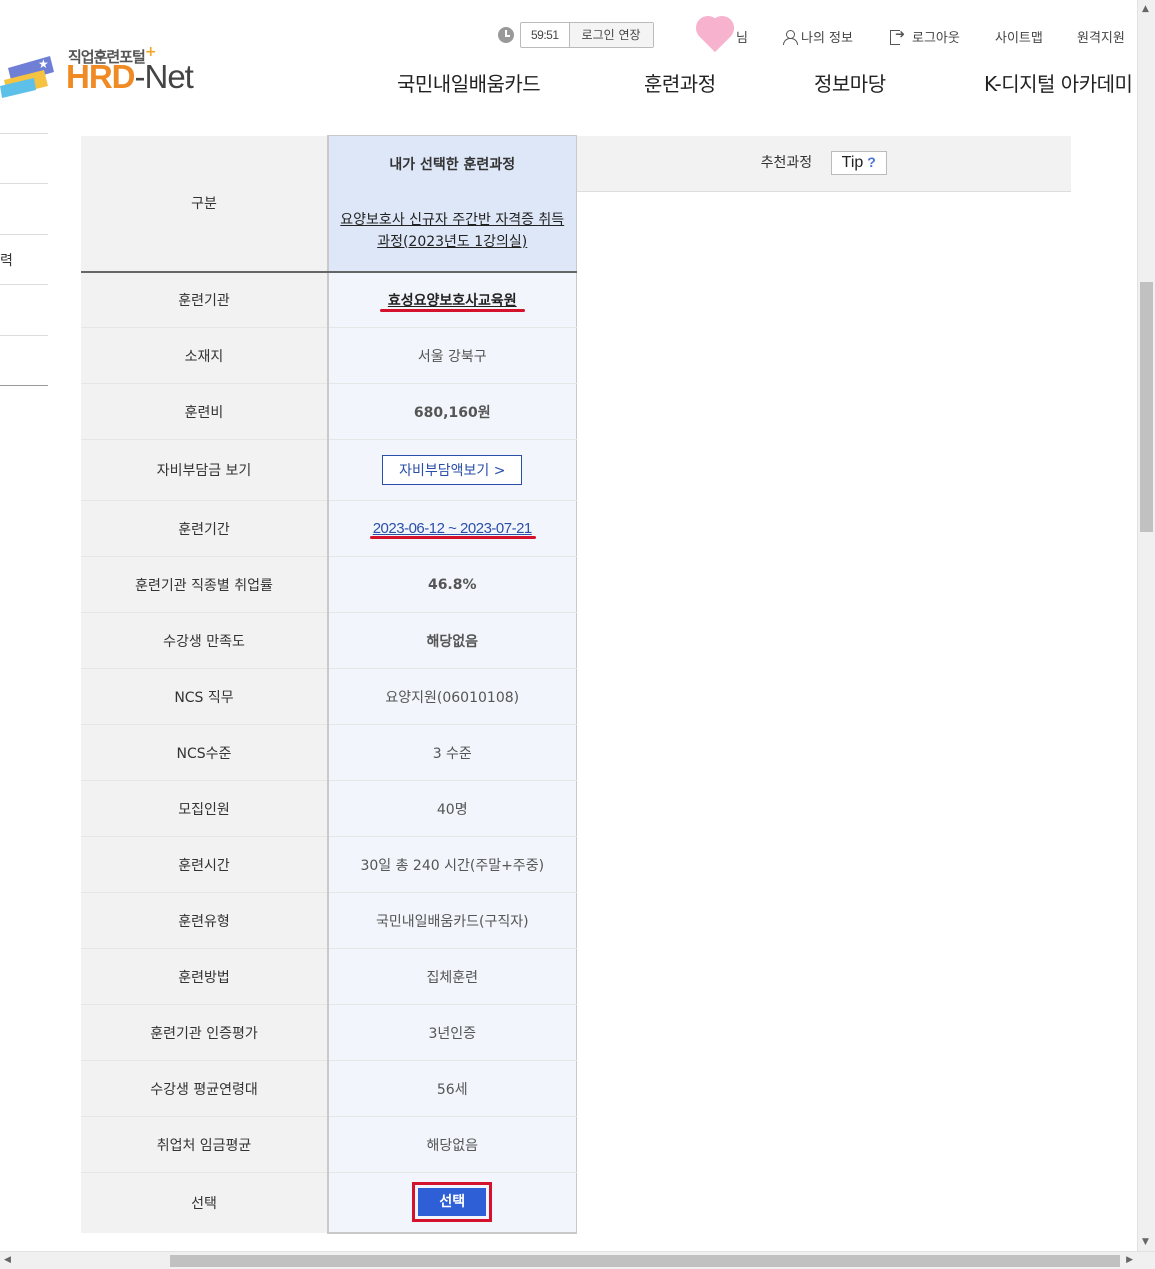 The width and height of the screenshot is (1155, 1269). Describe the element at coordinates (6, 260) in the screenshot. I see `sidebar-item-partial: 력` at that location.